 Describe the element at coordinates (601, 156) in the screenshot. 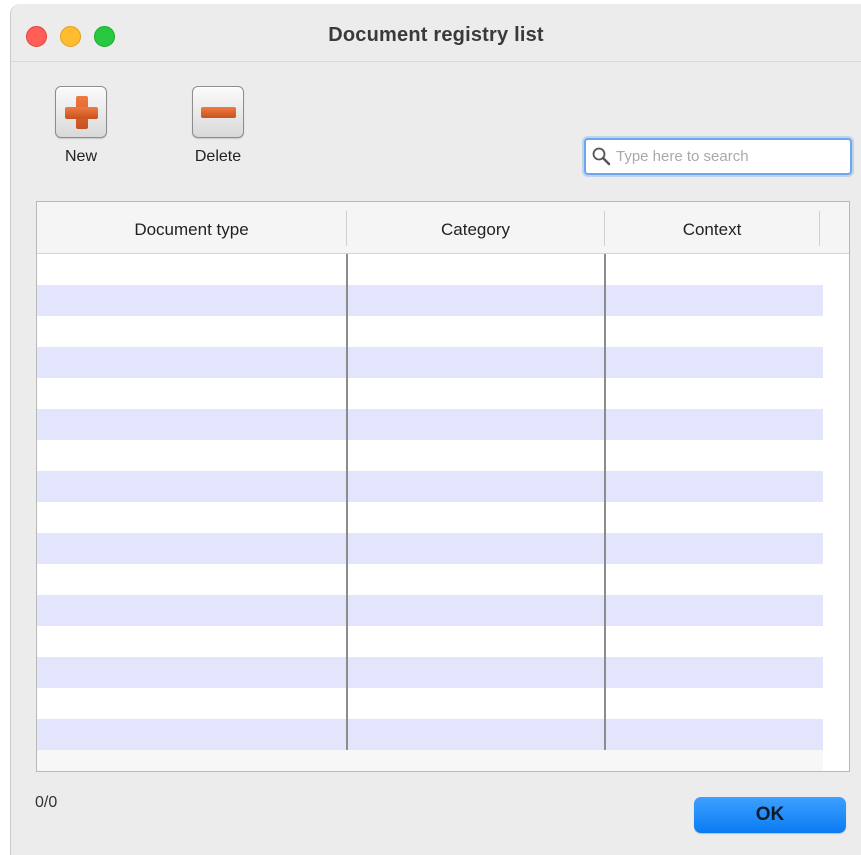

I see `magnifier-icon` at that location.